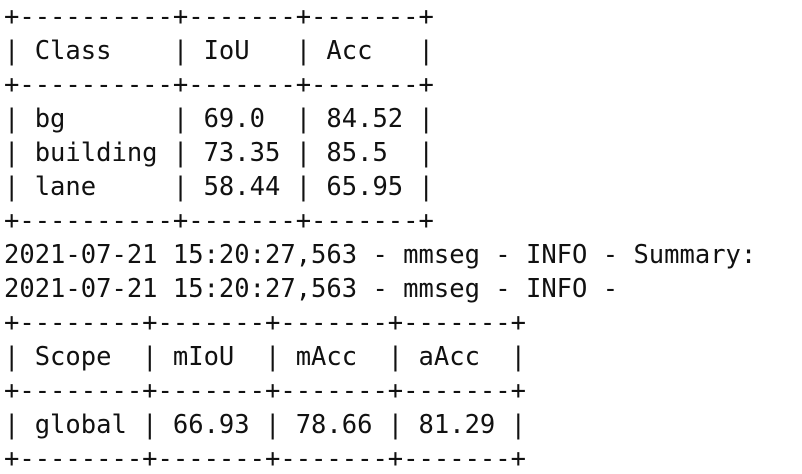 This screenshot has width=802, height=474. Describe the element at coordinates (219, 51) in the screenshot. I see `table-header-row: | Class | IoU | Acc |` at that location.